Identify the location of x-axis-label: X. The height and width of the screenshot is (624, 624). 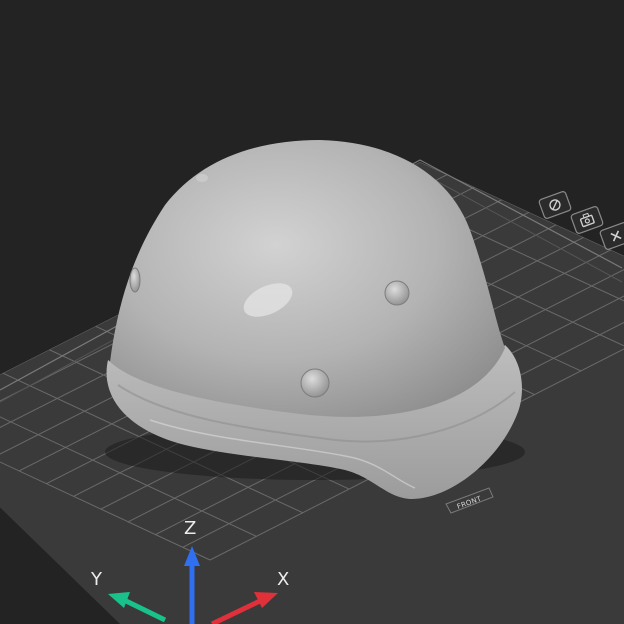
(283, 579).